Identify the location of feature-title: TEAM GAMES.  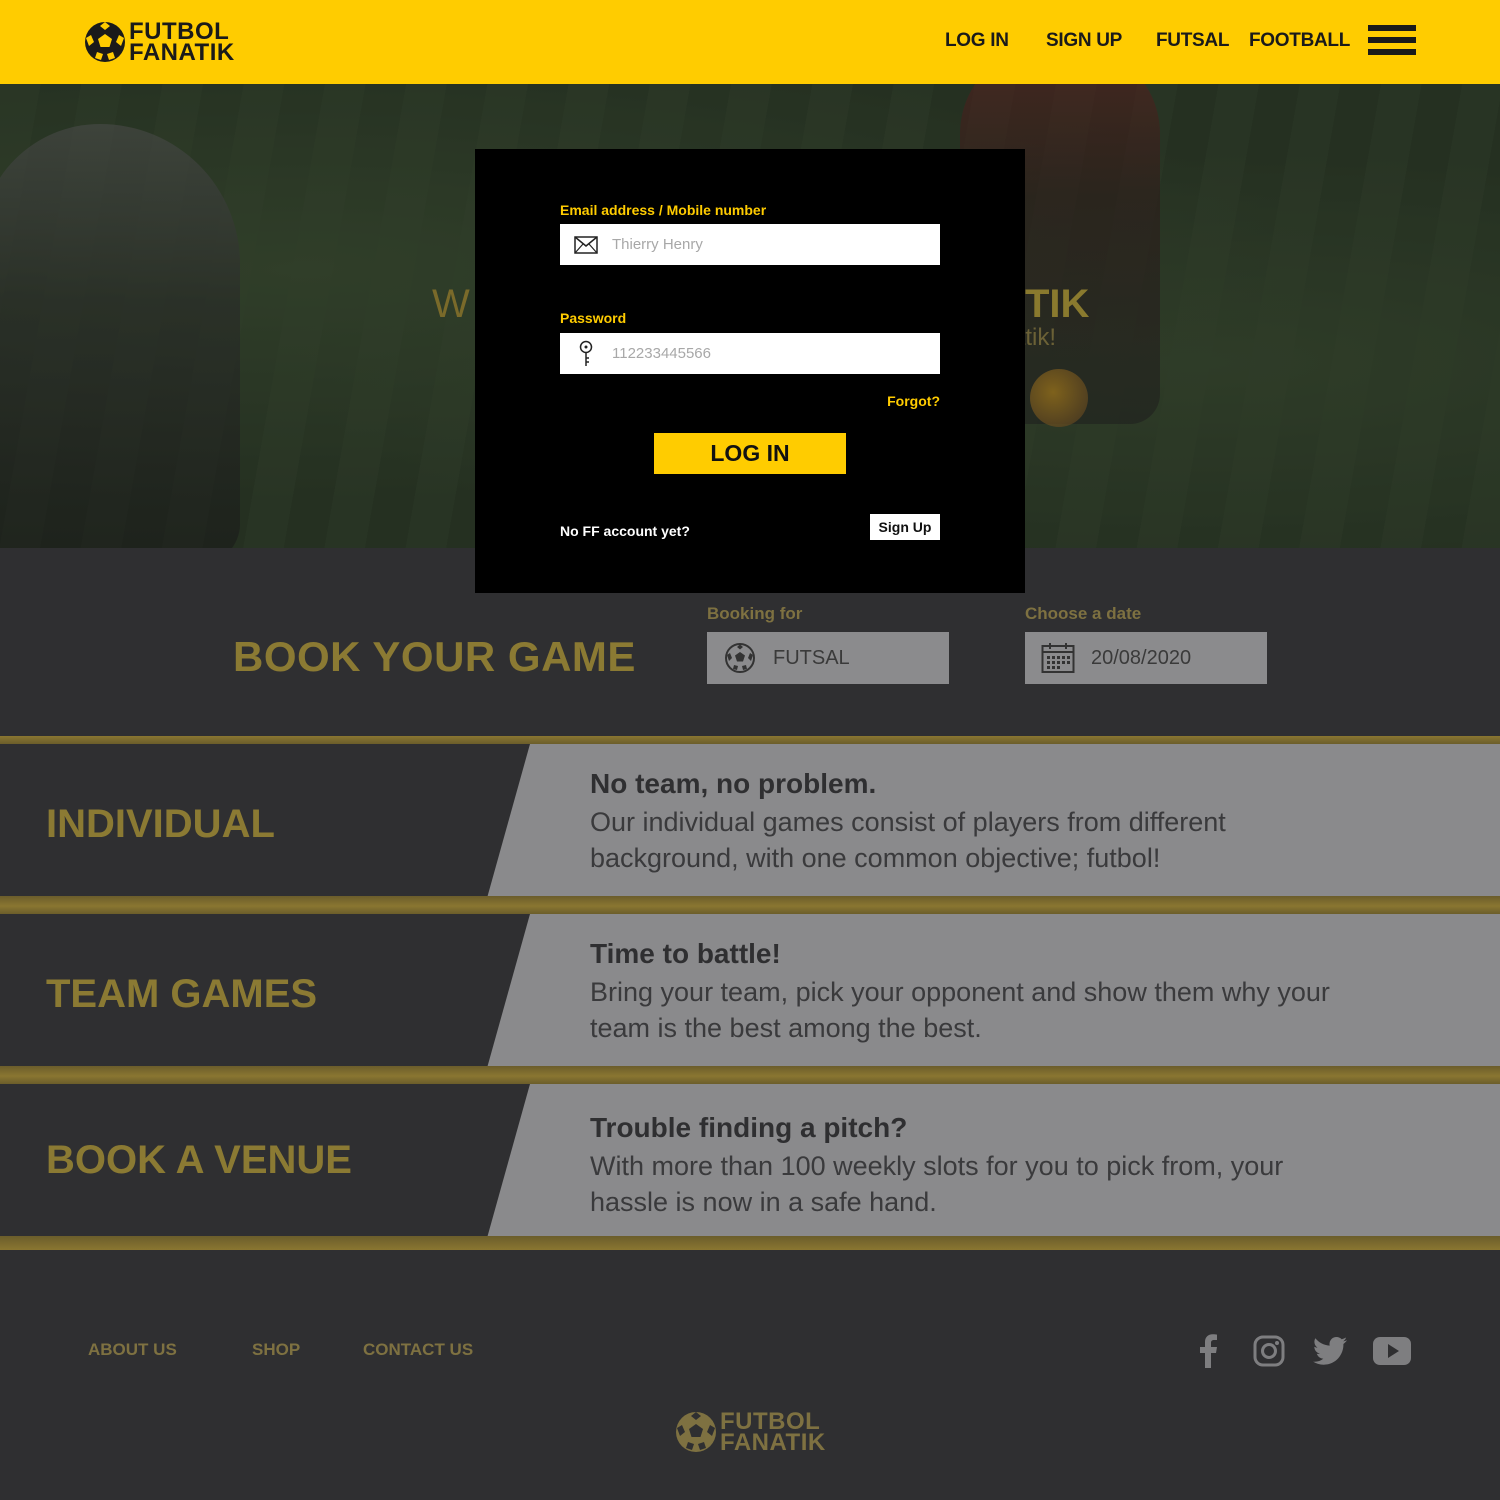
(182, 994).